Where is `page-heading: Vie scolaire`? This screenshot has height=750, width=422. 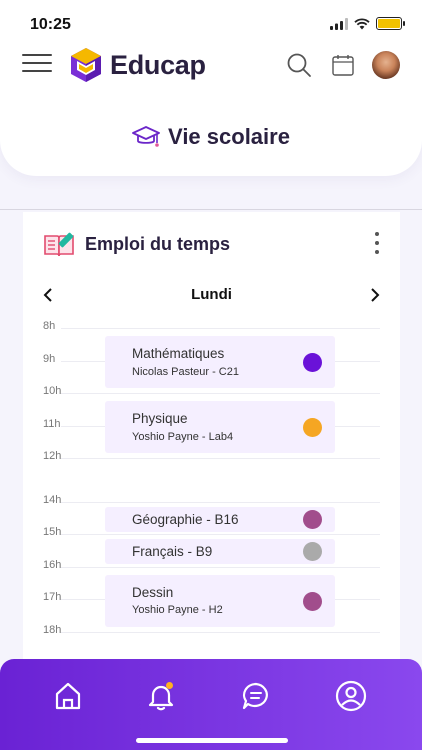
page-heading: Vie scolaire is located at coordinates (211, 137).